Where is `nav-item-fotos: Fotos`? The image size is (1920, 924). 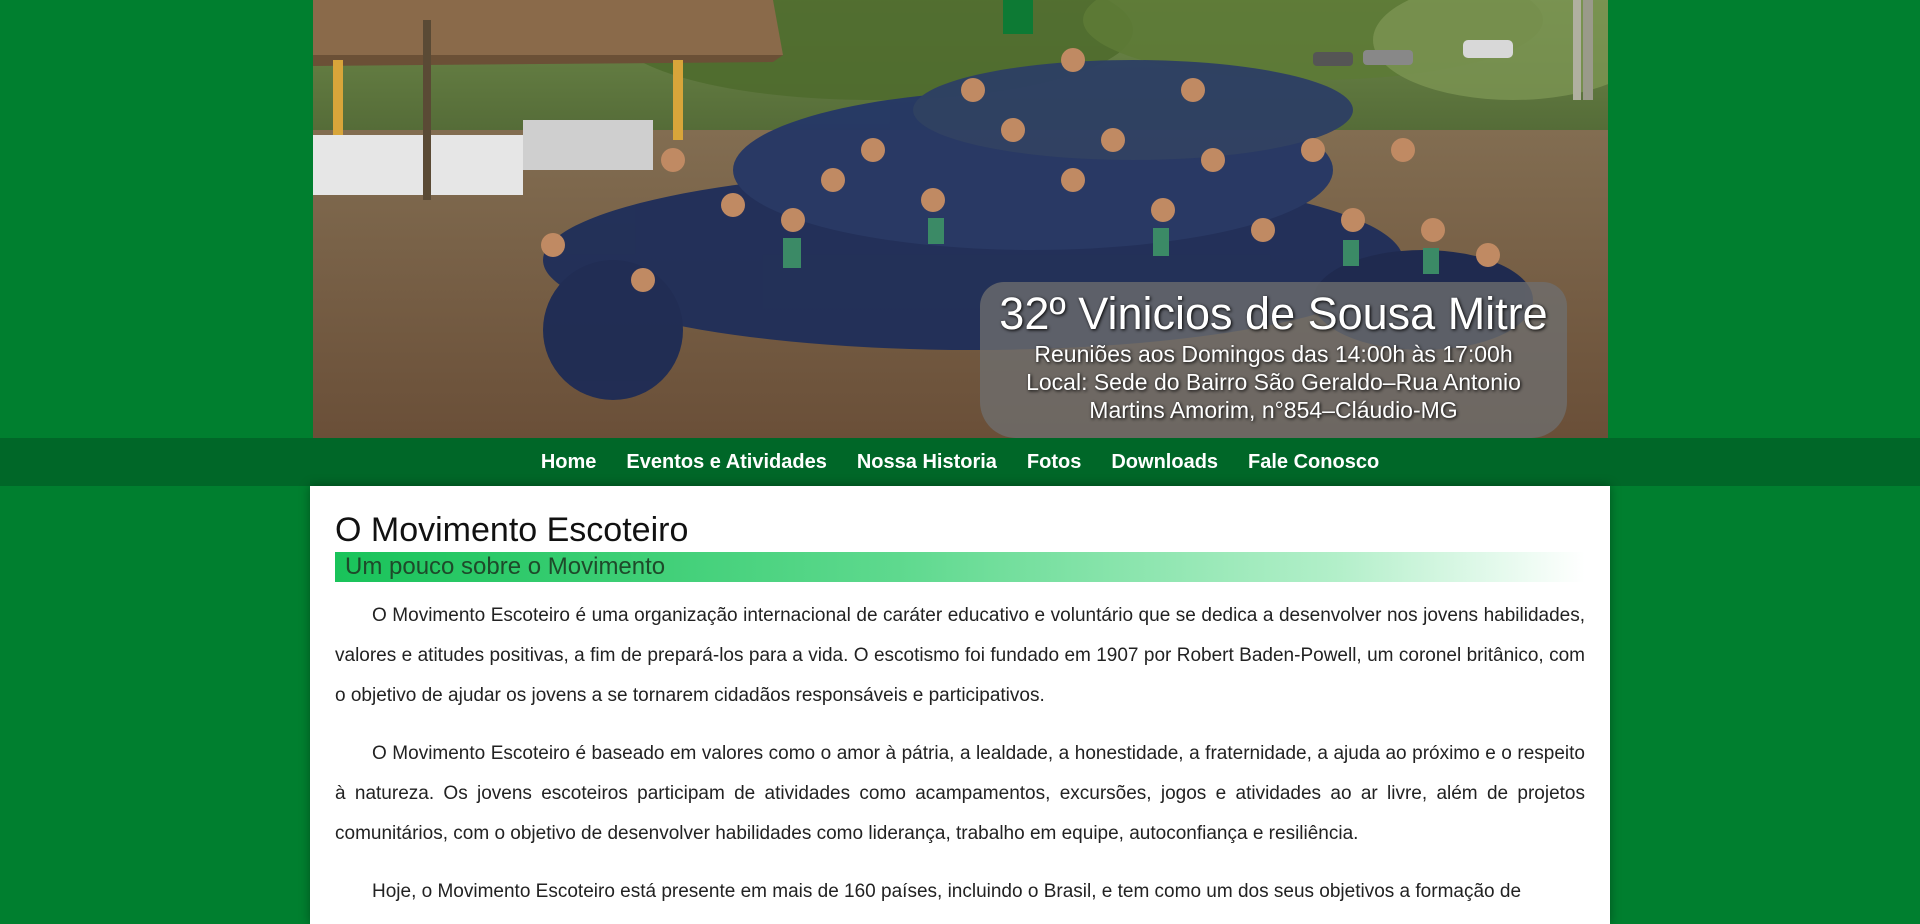 nav-item-fotos: Fotos is located at coordinates (1054, 462).